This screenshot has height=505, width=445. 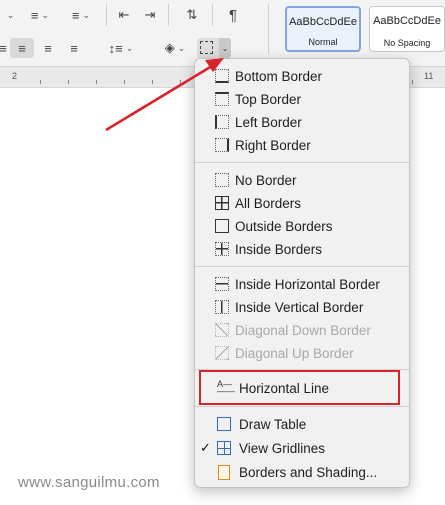 What do you see at coordinates (205, 447) in the screenshot?
I see `checkmark-icon: ✓` at bounding box center [205, 447].